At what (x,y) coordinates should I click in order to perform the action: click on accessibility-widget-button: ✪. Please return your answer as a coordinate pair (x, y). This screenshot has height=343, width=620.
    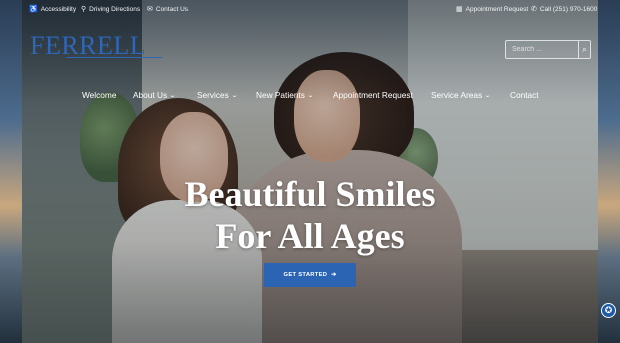
    Looking at the image, I should click on (608, 310).